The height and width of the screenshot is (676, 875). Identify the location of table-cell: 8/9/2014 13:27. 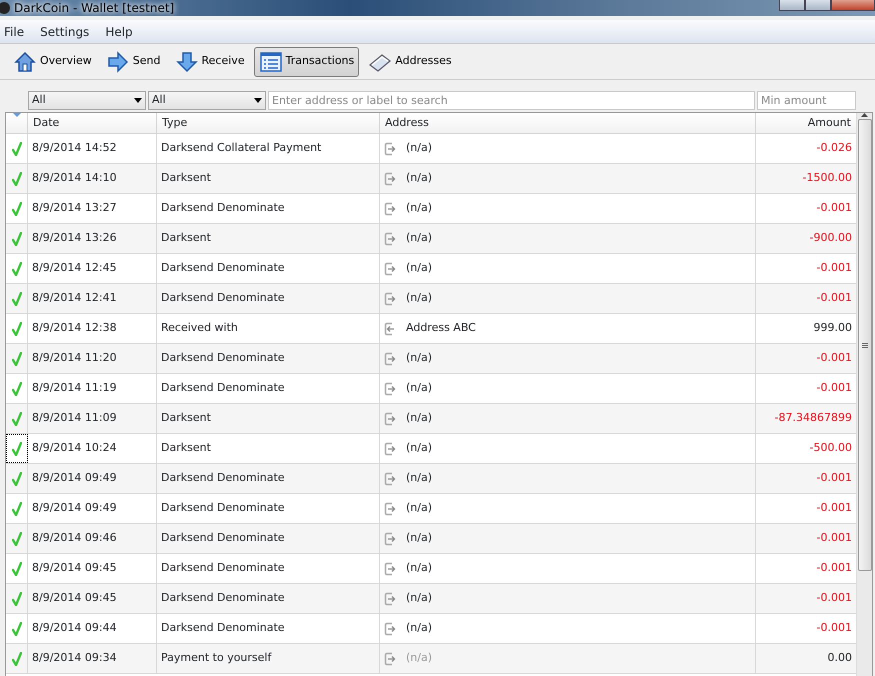
(92, 208).